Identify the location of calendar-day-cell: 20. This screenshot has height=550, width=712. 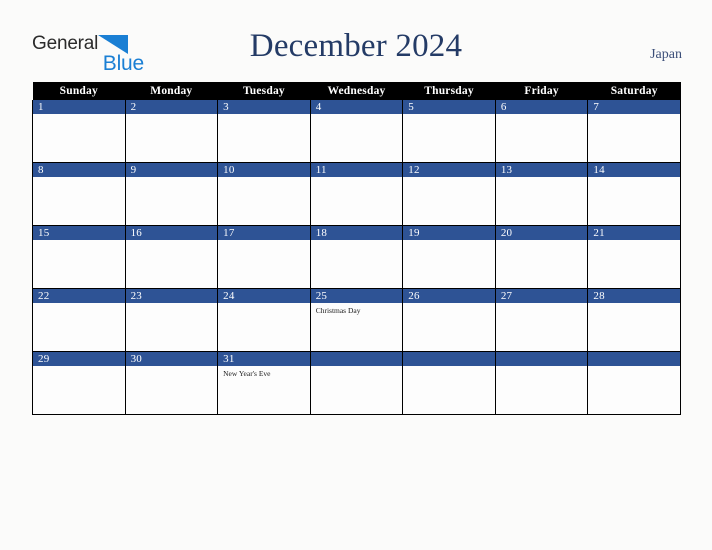
(541, 257).